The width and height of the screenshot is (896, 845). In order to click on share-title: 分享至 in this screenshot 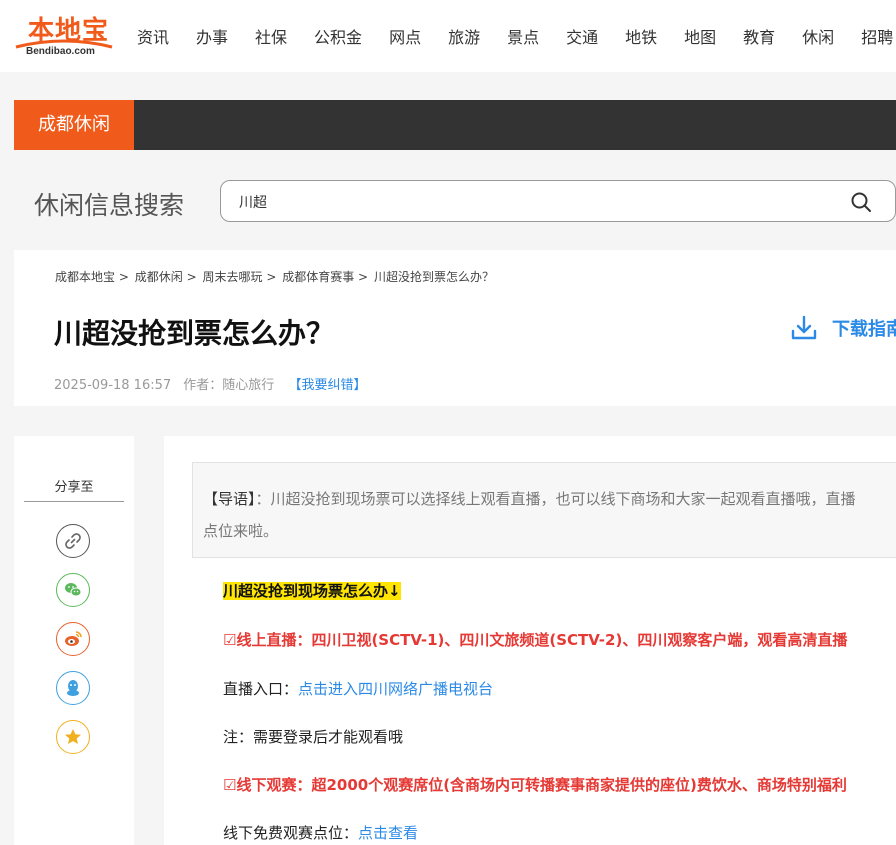, I will do `click(74, 489)`.